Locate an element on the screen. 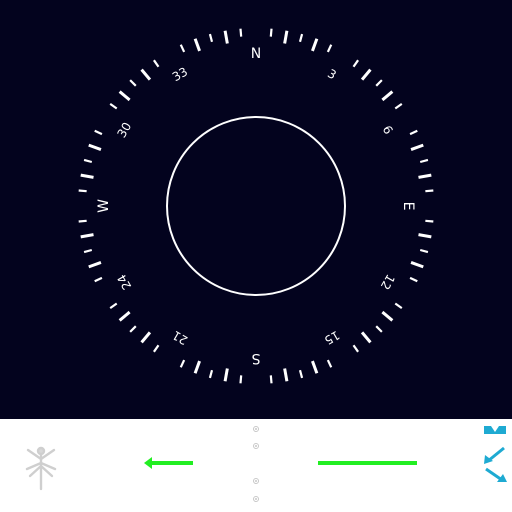  left-arrow-icon is located at coordinates (168, 463).